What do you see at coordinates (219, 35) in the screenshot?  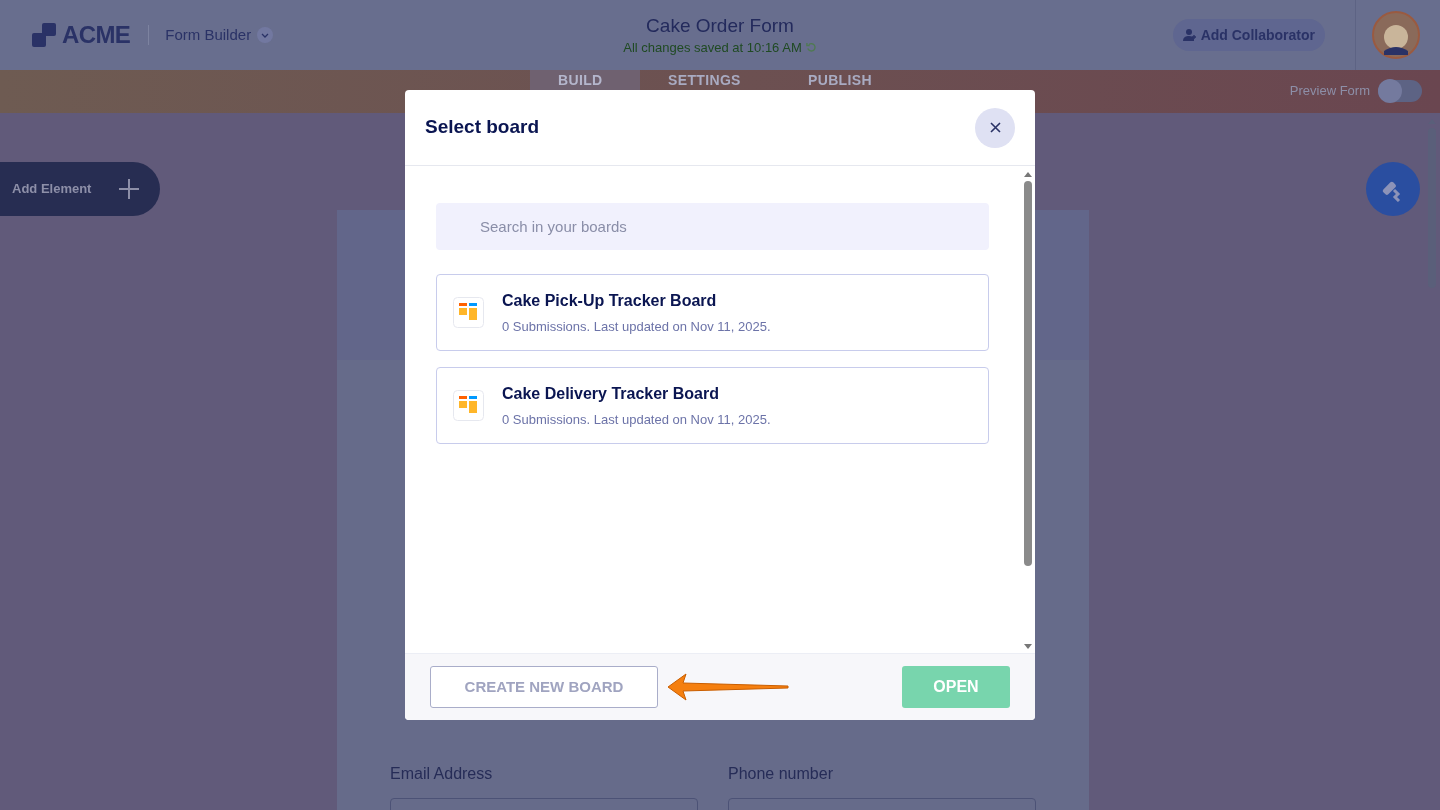 I see `app-menu-button: Form Builder` at bounding box center [219, 35].